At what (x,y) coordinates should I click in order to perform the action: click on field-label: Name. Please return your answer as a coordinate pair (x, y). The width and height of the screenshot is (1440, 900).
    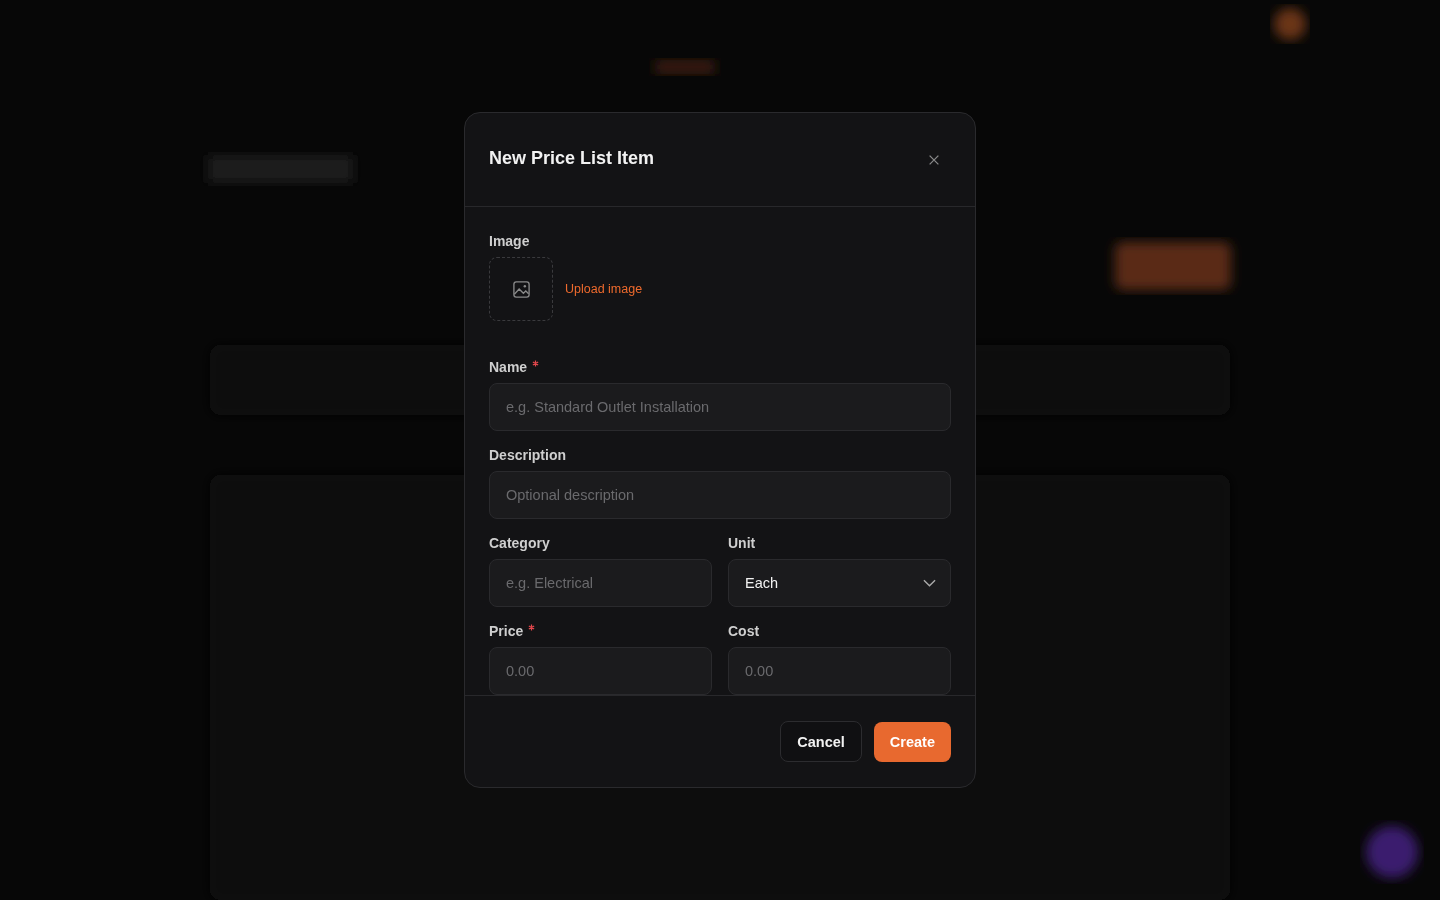
    Looking at the image, I should click on (508, 367).